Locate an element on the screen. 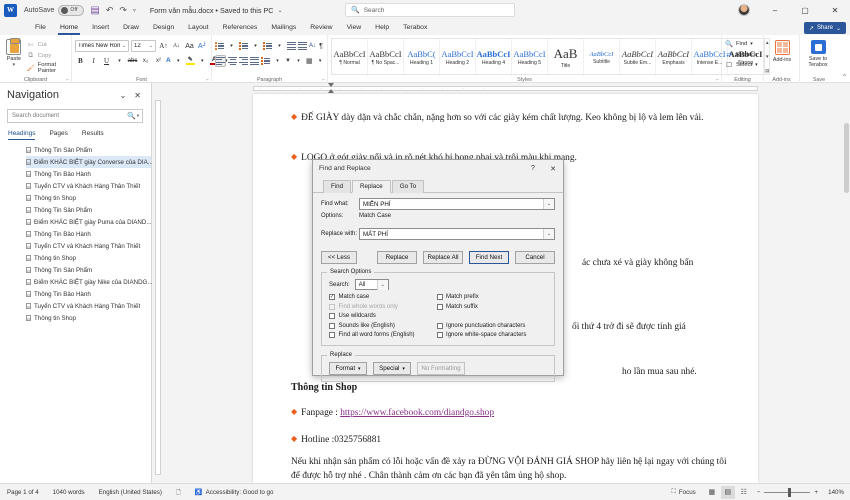 This screenshot has height=500, width=850. multilevel-caret-icon: ▾ is located at coordinates (279, 46).